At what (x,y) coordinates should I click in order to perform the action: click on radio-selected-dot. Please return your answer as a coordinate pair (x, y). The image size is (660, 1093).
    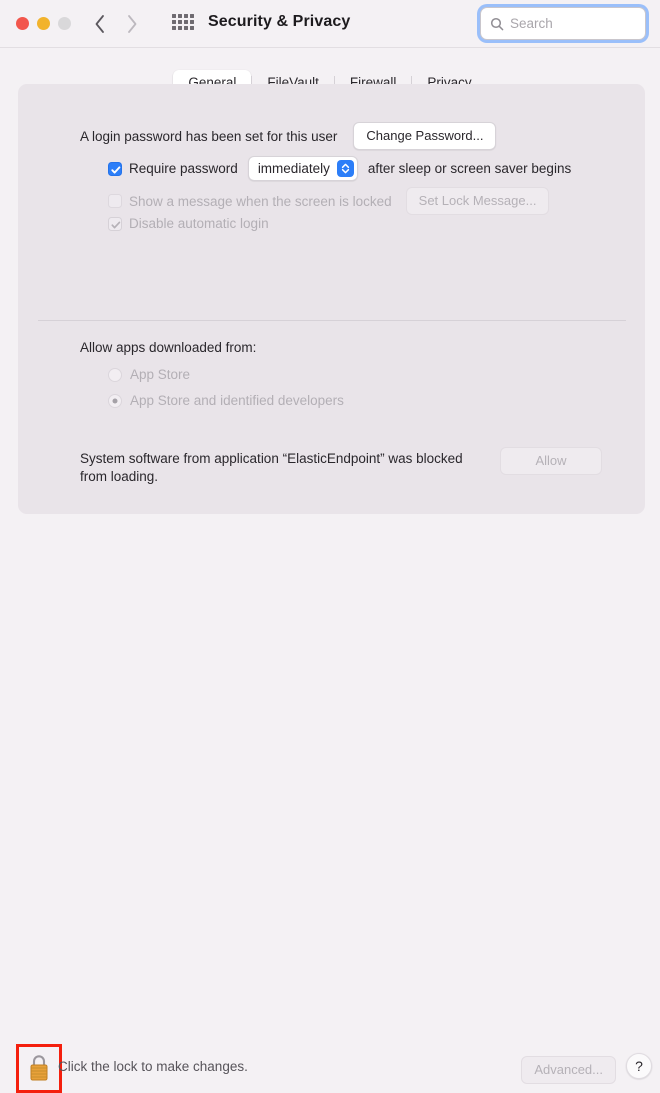
    Looking at the image, I should click on (115, 400).